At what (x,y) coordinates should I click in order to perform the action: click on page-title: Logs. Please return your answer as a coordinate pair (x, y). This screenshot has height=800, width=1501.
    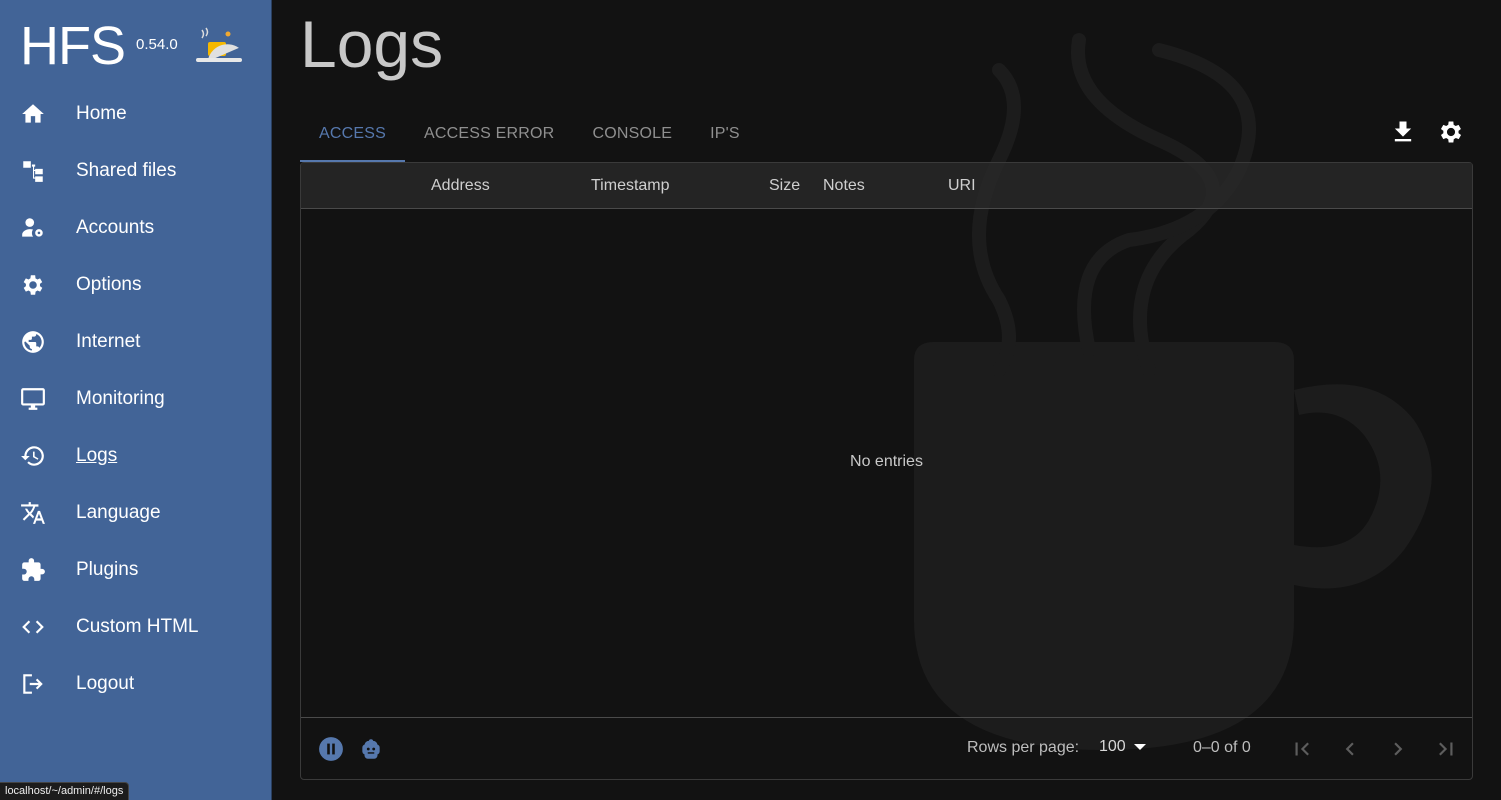
    Looking at the image, I should click on (372, 44).